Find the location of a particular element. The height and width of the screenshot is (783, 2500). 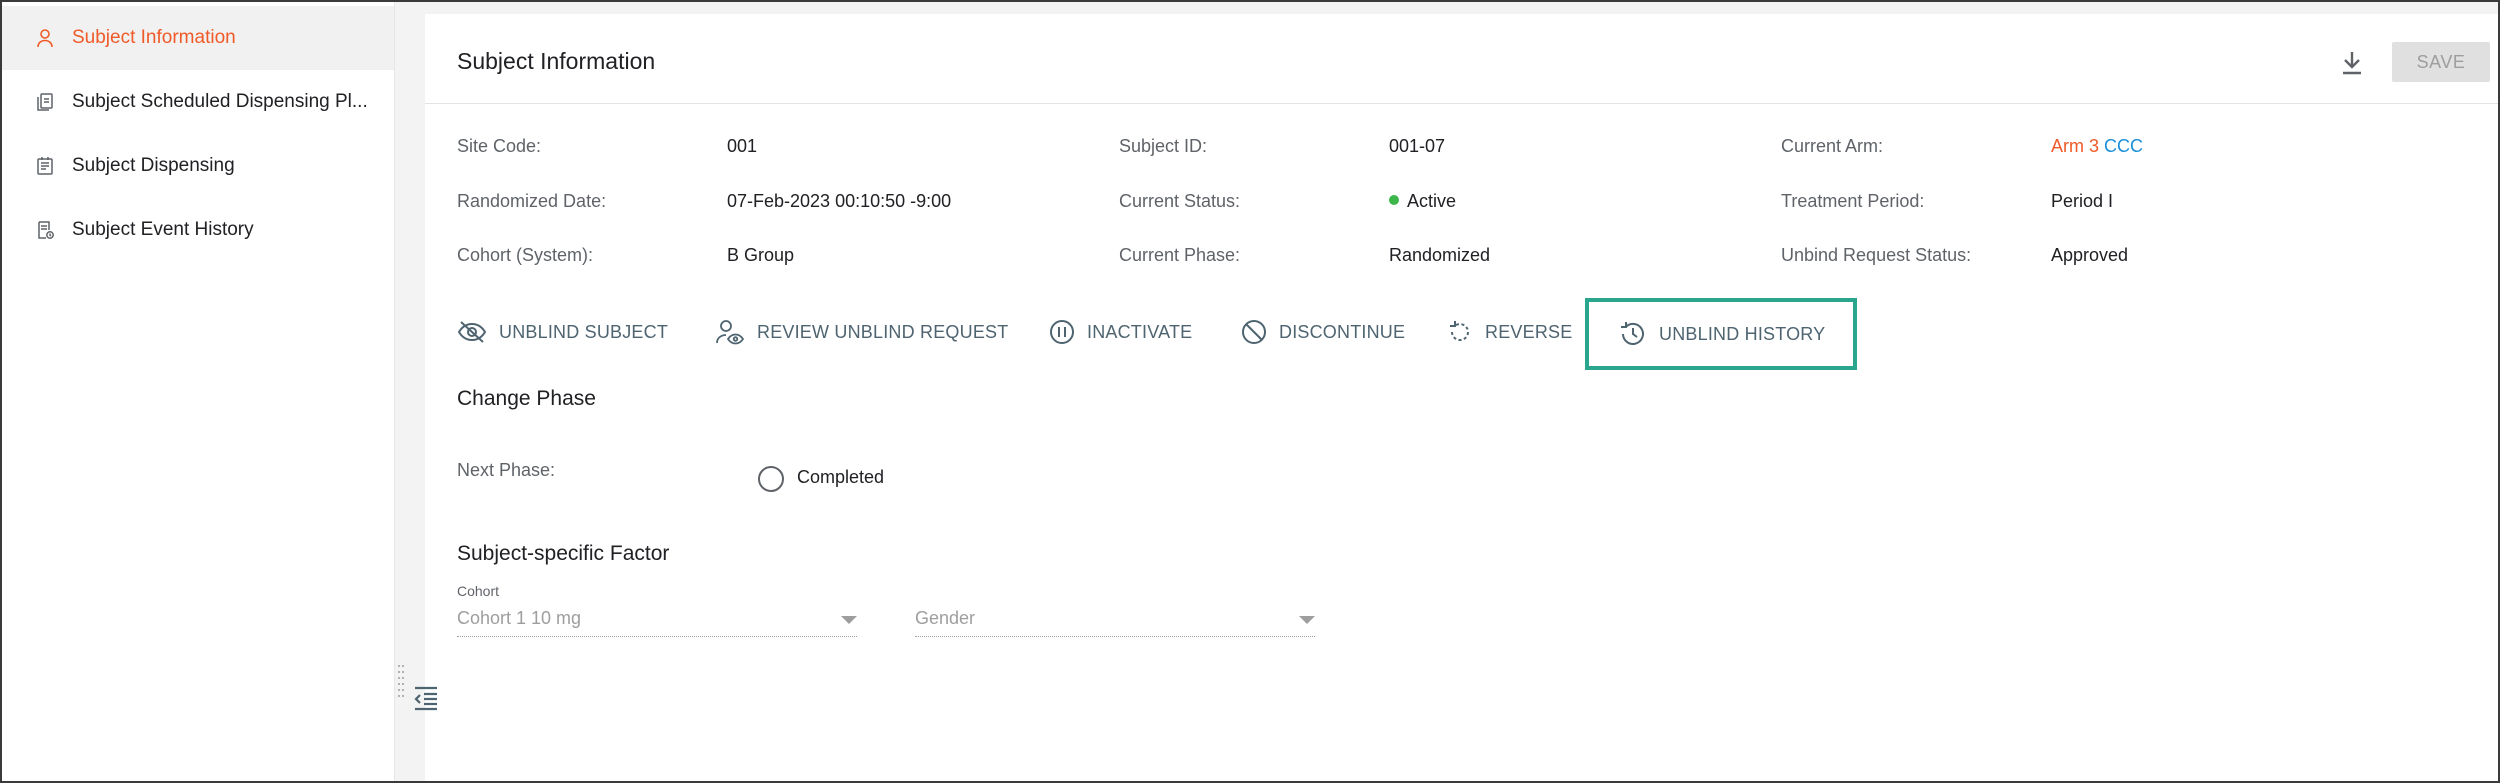

current-status-label: Current Status: is located at coordinates (1180, 201).